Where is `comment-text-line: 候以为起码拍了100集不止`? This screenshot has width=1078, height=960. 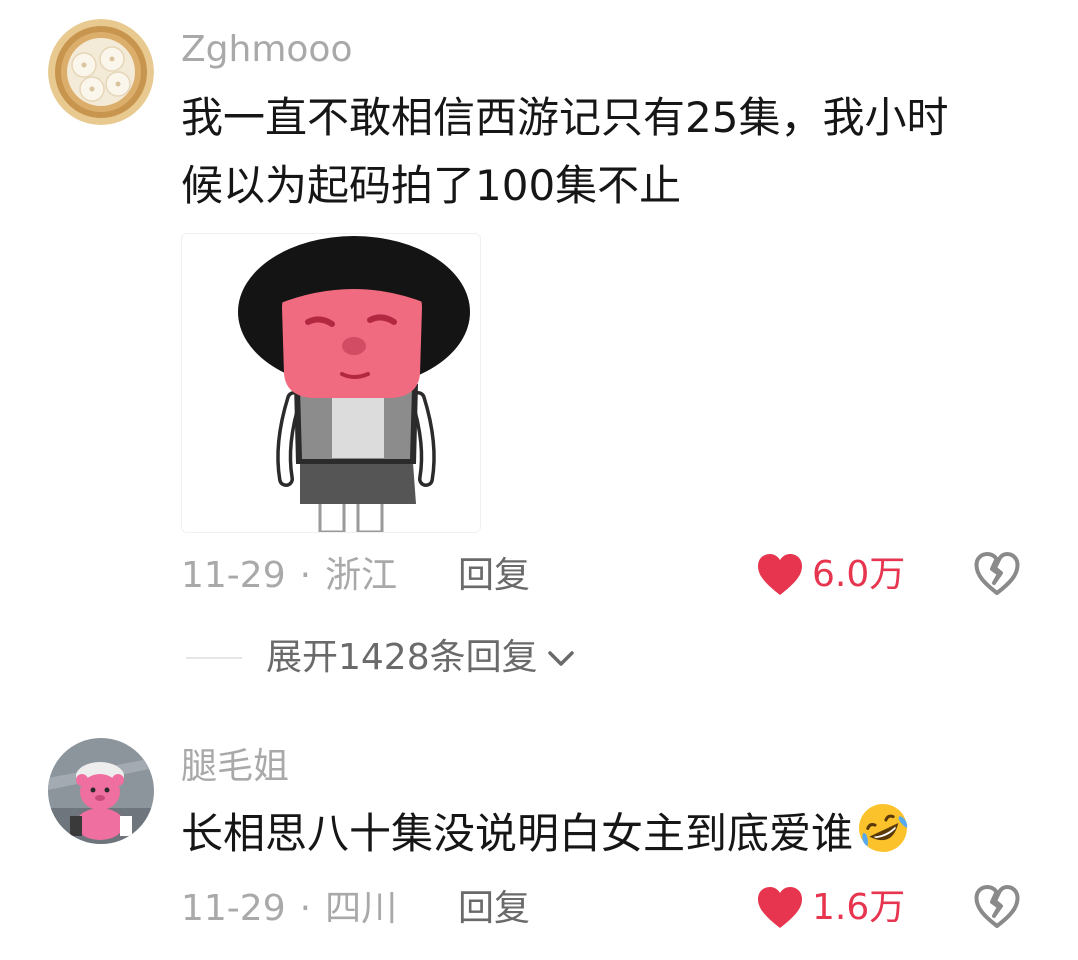 comment-text-line: 候以为起码拍了100集不止 is located at coordinates (431, 185).